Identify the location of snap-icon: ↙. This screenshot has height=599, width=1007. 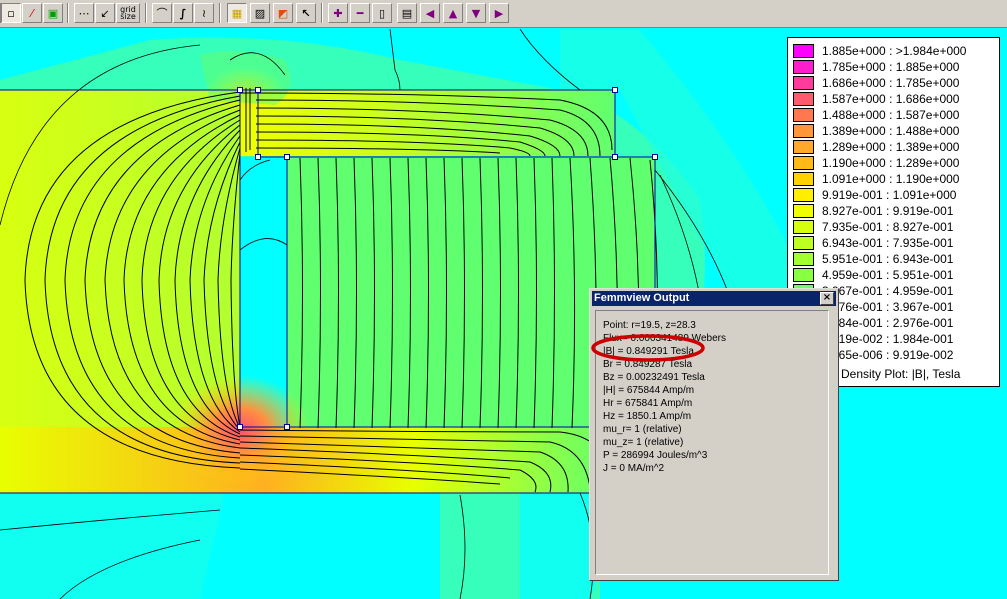
(105, 13).